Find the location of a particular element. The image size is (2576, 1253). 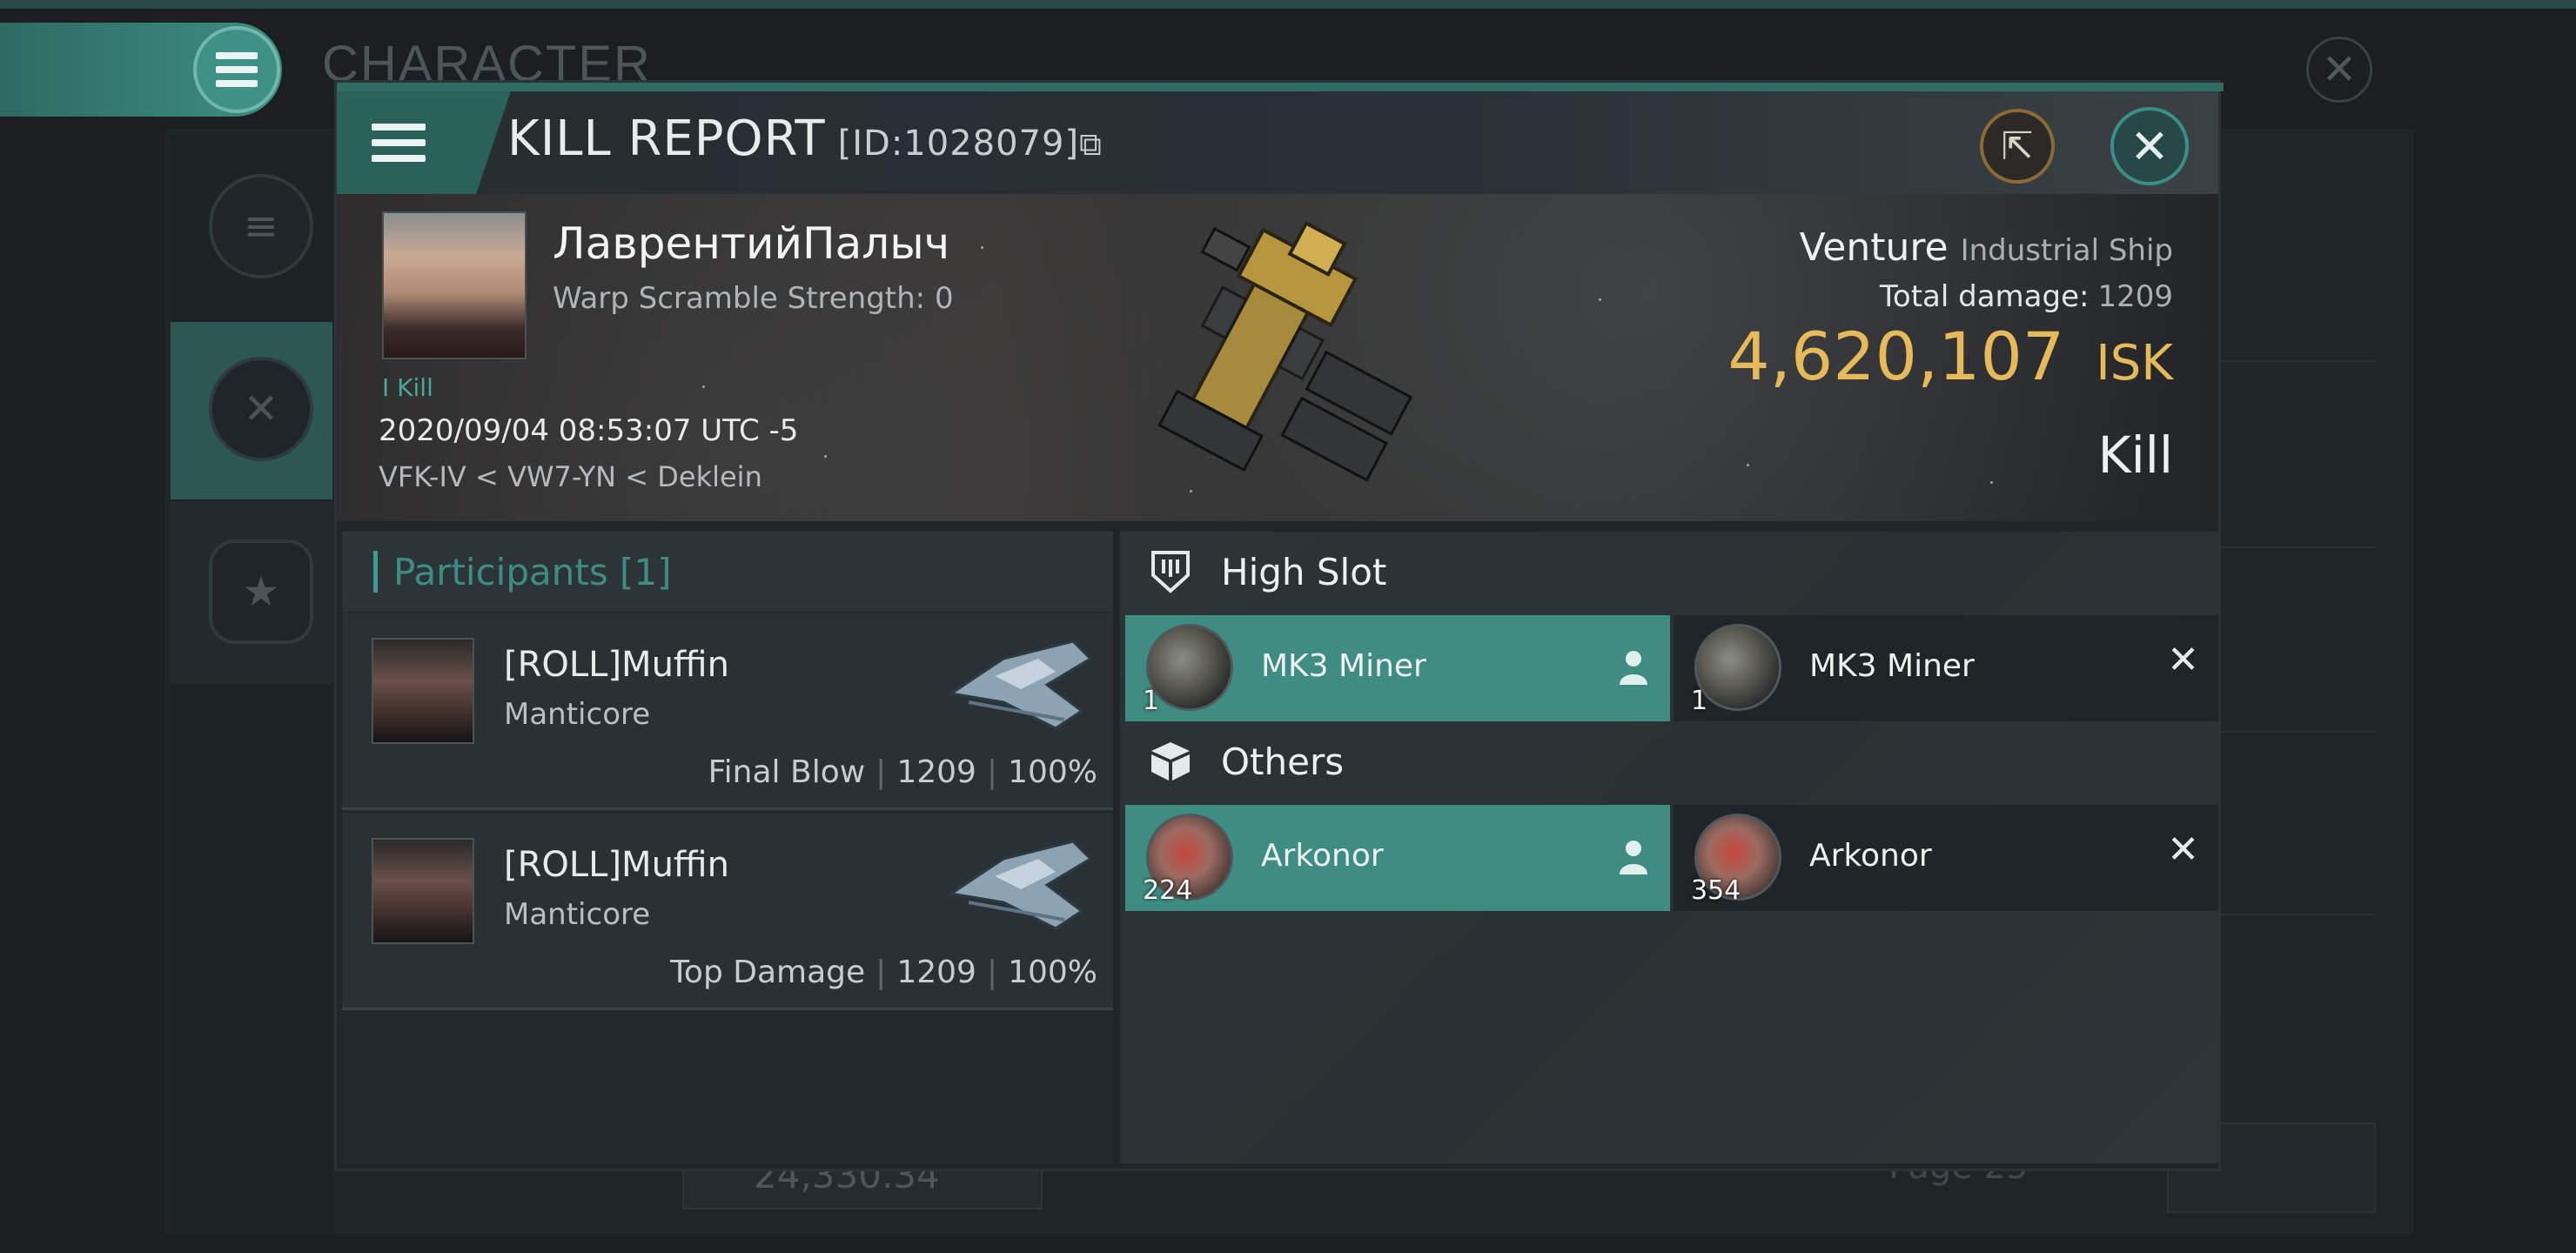

victim-ship: Venture Industrial Ship is located at coordinates (1986, 247).